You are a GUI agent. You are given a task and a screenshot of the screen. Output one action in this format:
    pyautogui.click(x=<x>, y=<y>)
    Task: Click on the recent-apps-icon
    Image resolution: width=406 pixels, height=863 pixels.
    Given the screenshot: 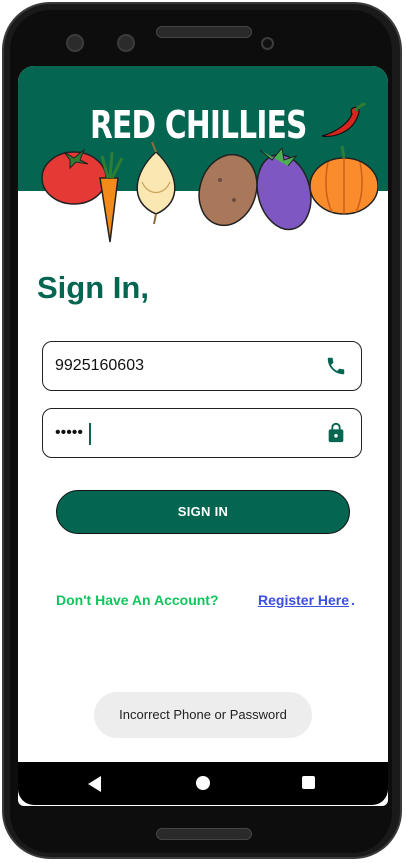 What is the action you would take?
    pyautogui.click(x=308, y=782)
    